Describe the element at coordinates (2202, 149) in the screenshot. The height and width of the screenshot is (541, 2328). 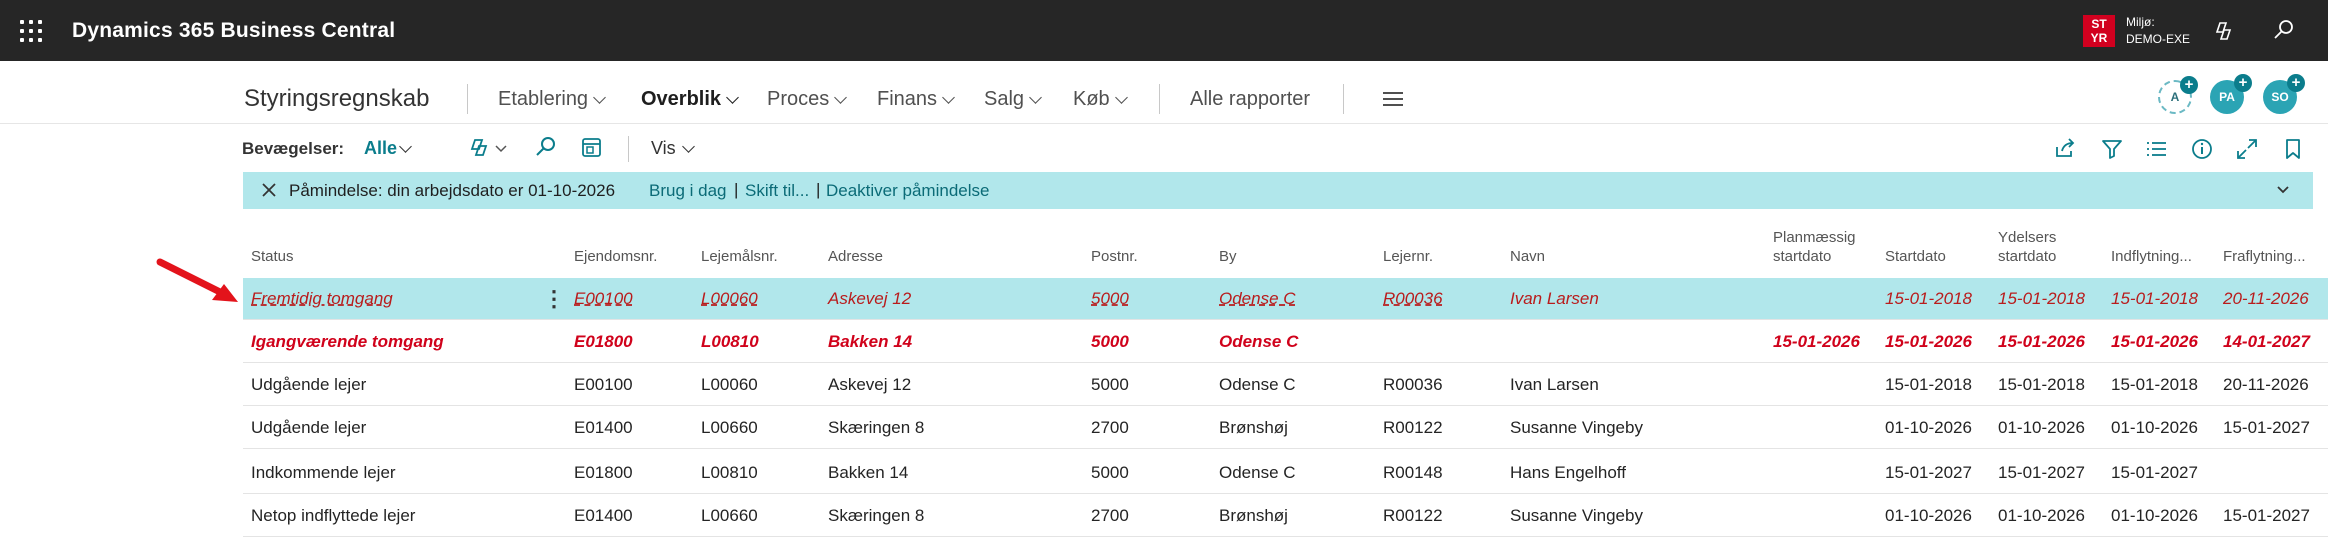
I see `info-icon` at that location.